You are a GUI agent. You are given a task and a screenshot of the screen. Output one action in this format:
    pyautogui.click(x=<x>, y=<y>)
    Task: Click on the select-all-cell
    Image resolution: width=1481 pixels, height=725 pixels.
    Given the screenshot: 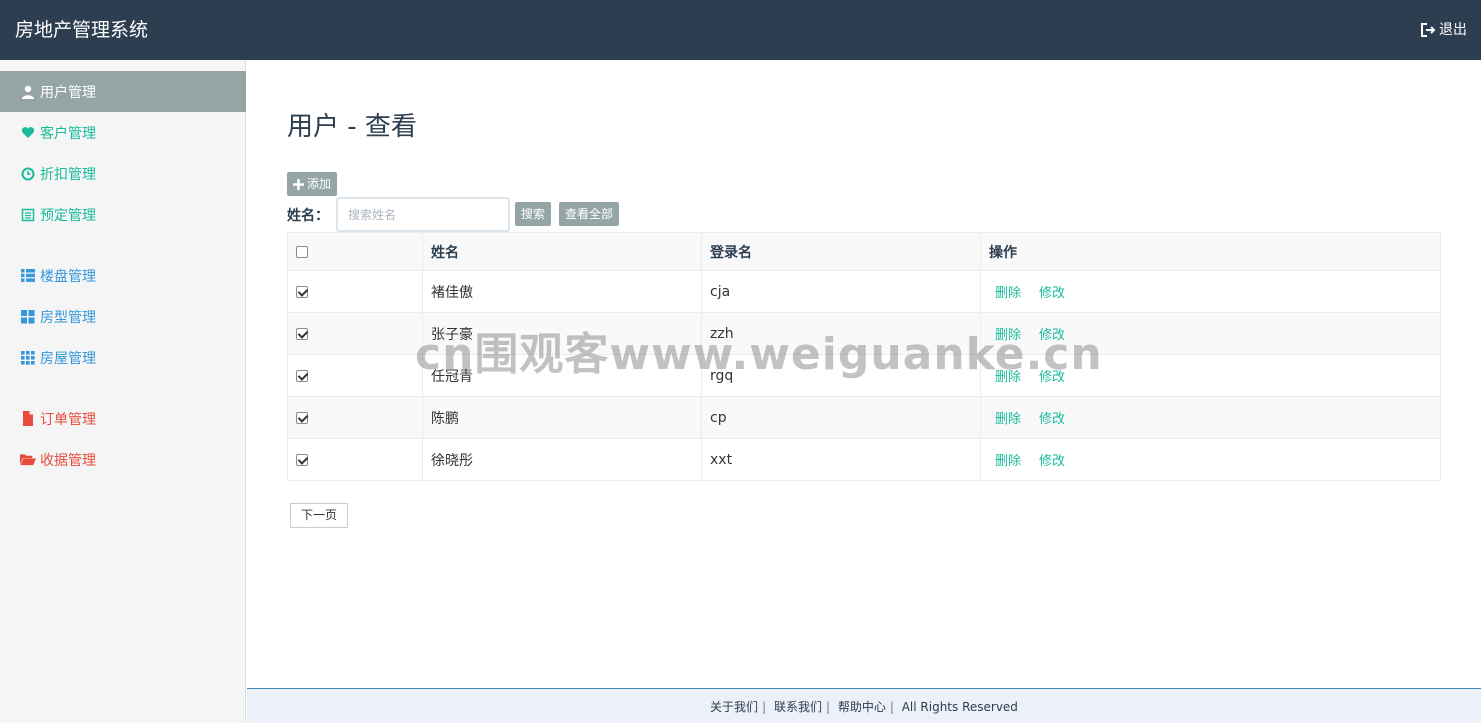 What is the action you would take?
    pyautogui.click(x=355, y=251)
    